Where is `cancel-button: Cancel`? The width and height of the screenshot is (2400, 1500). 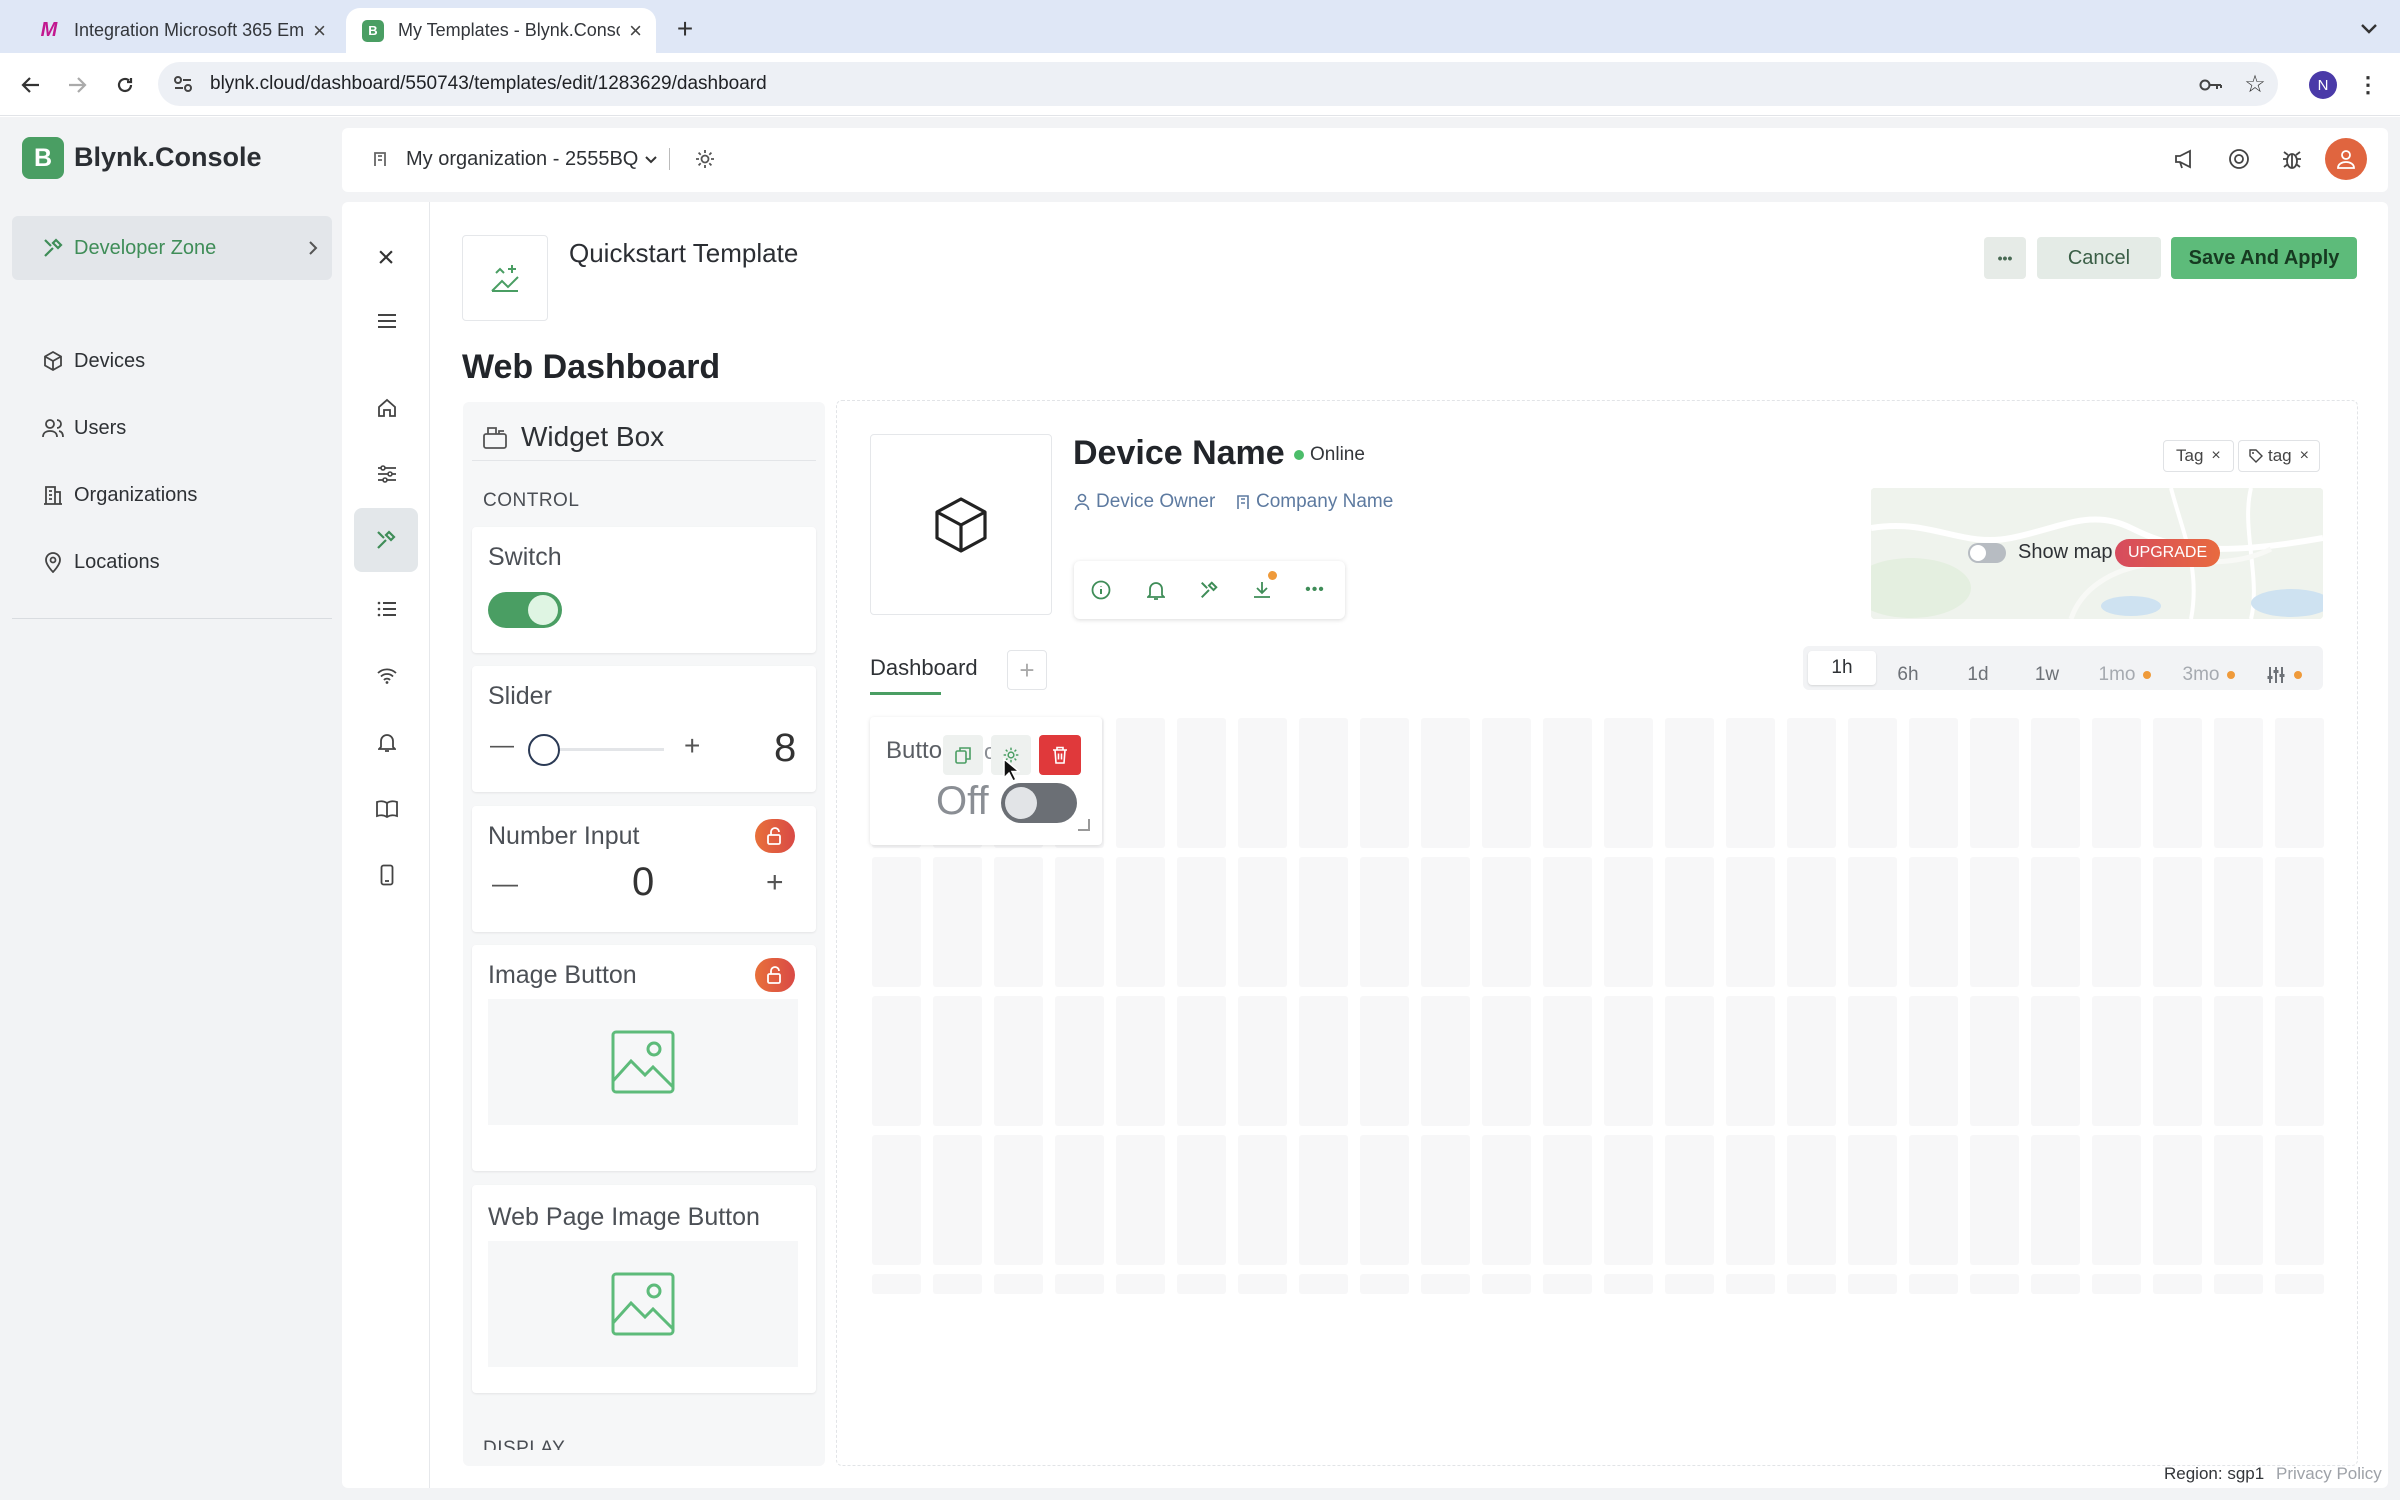 cancel-button: Cancel is located at coordinates (2099, 258).